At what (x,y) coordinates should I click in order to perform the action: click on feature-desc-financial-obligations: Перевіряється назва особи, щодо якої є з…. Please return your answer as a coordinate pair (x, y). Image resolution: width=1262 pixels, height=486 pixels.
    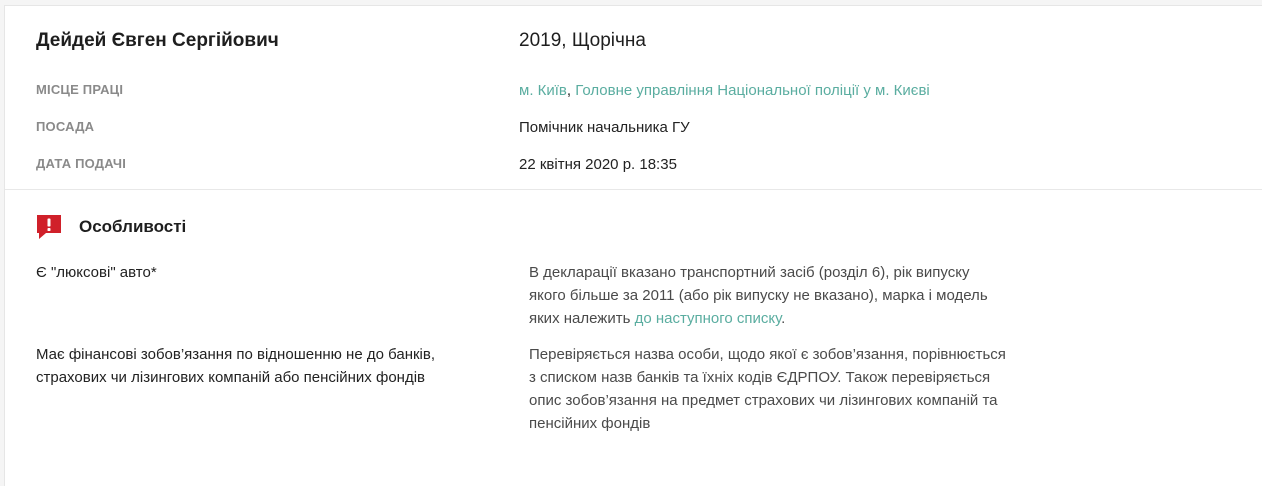
    Looking at the image, I should click on (767, 389).